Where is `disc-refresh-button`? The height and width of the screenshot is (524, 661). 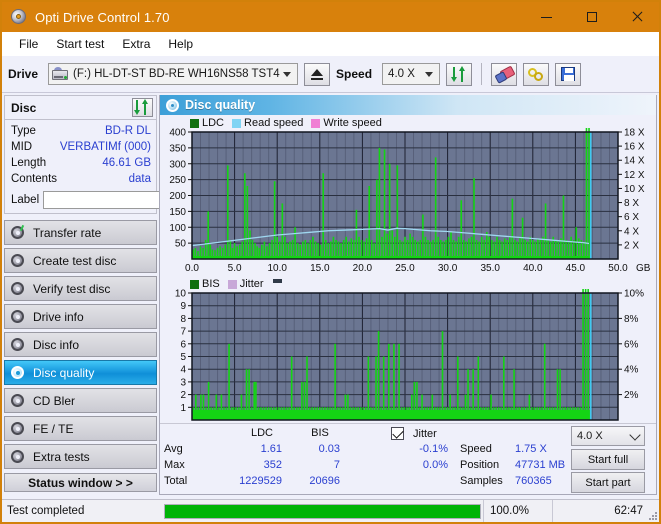 disc-refresh-button is located at coordinates (142, 107).